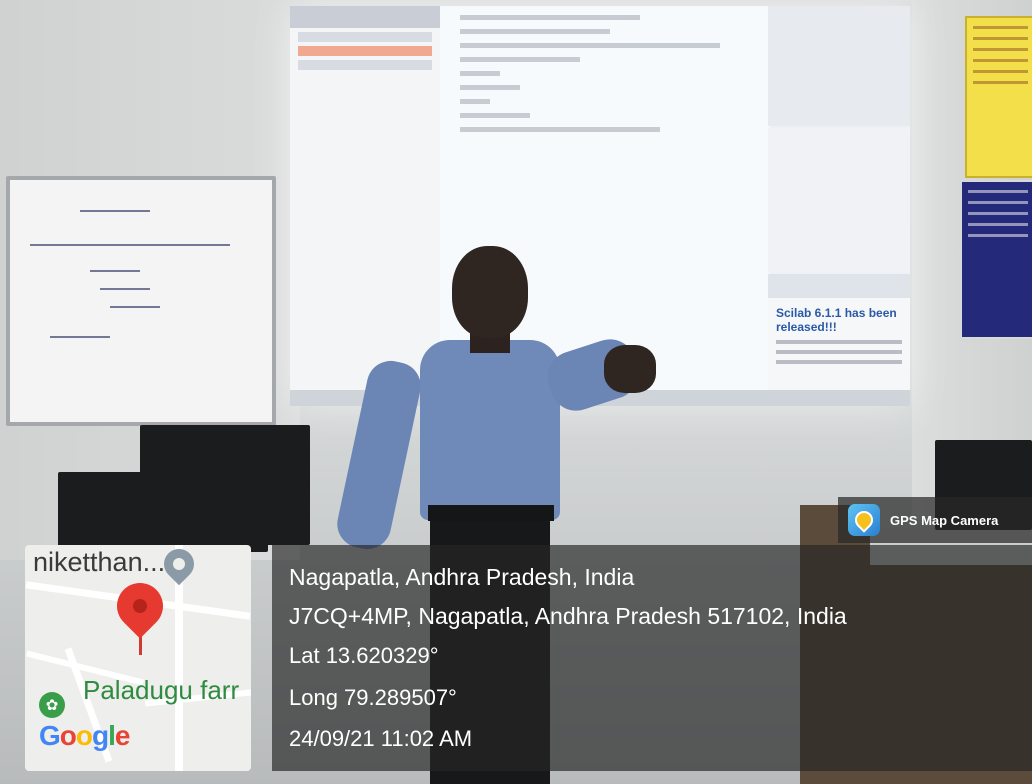  What do you see at coordinates (839, 66) in the screenshot?
I see `variable-browser-panel` at bounding box center [839, 66].